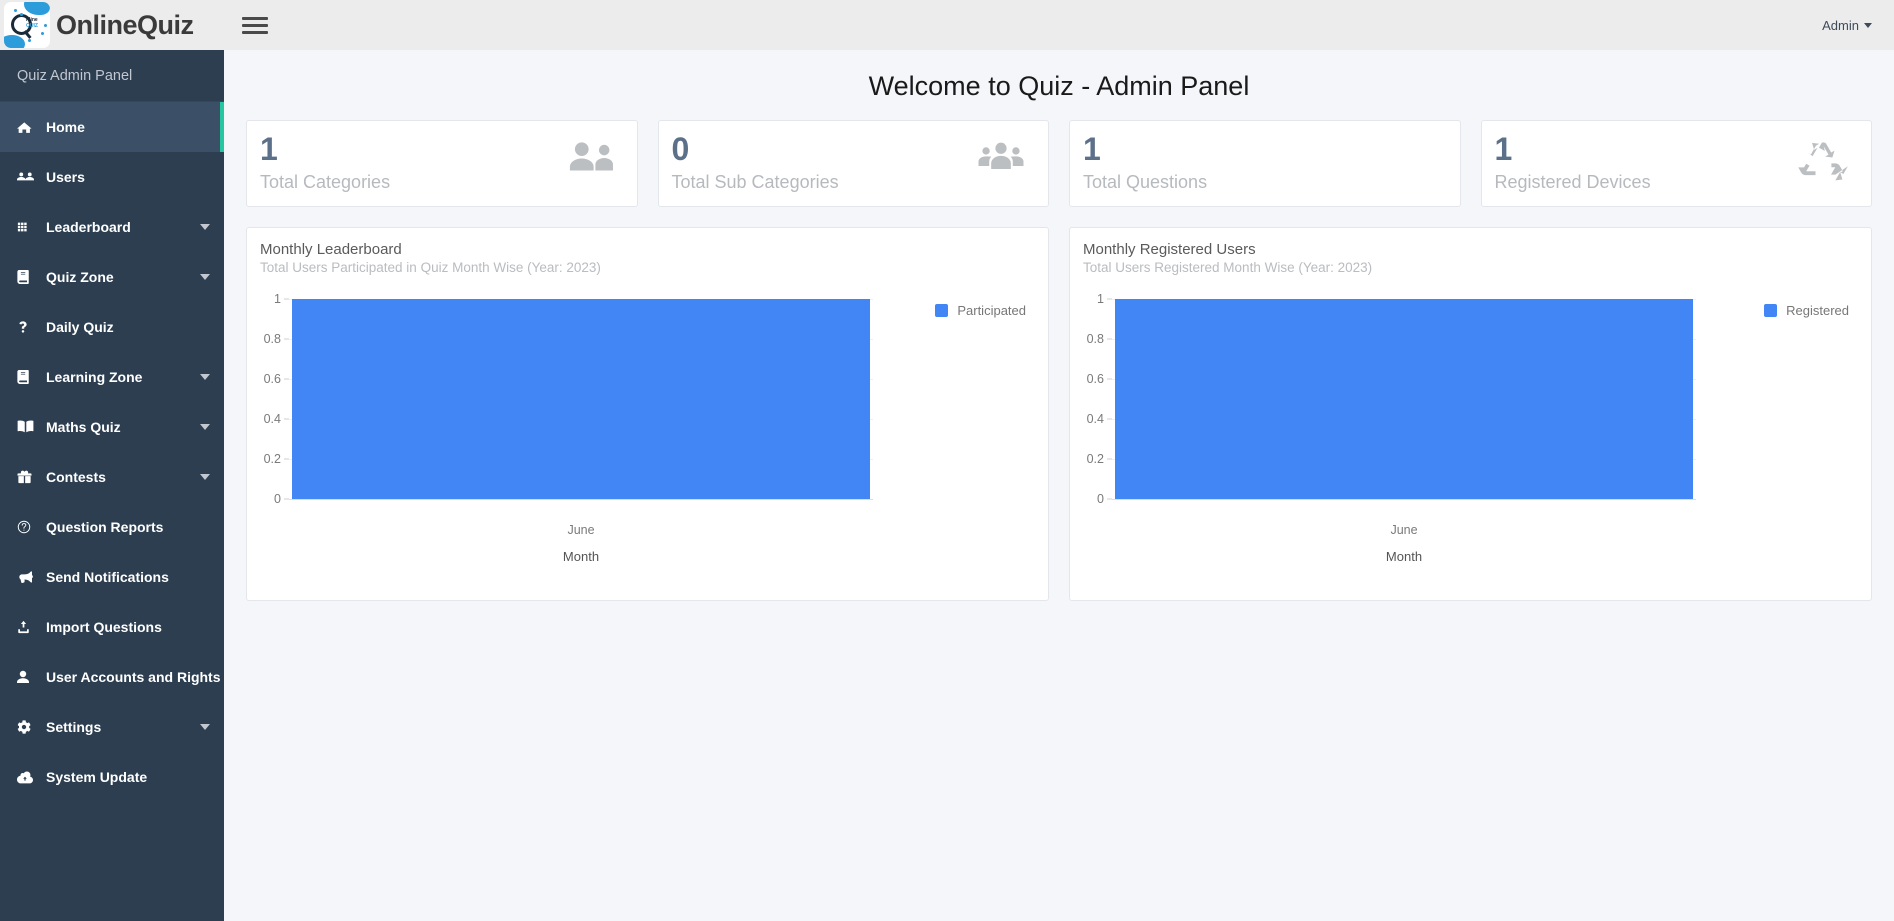  Describe the element at coordinates (112, 777) in the screenshot. I see `sidebar-item-system-update: System Update` at that location.